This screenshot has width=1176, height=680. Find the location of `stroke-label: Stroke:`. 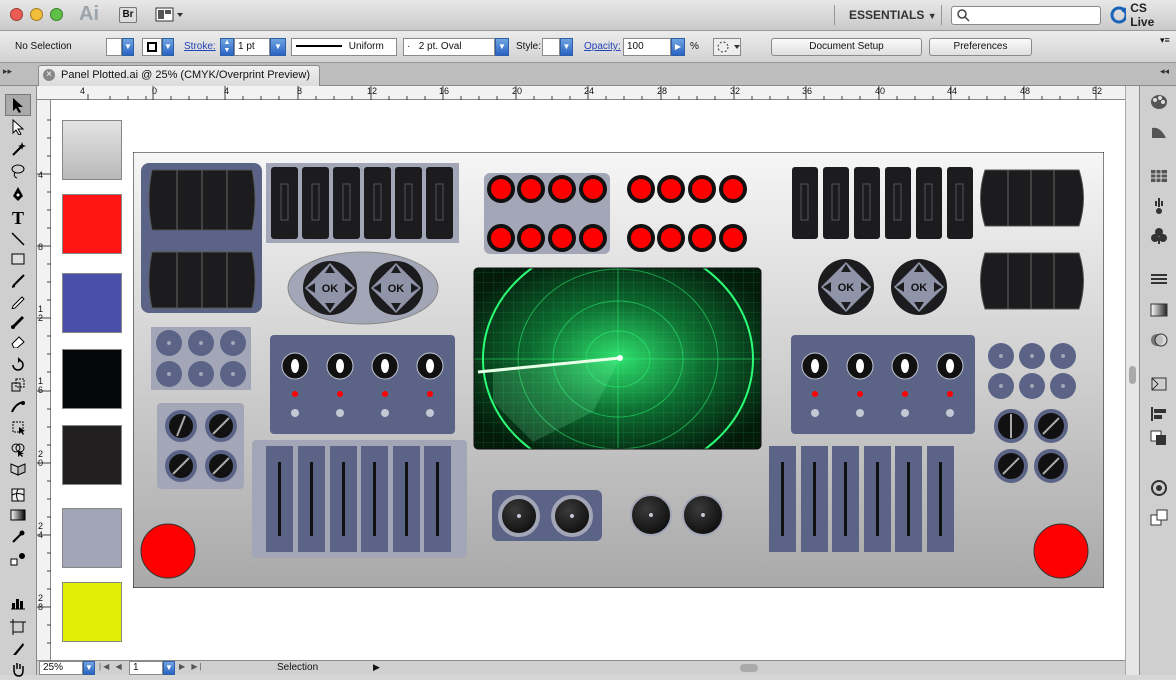

stroke-label: Stroke: is located at coordinates (200, 47).